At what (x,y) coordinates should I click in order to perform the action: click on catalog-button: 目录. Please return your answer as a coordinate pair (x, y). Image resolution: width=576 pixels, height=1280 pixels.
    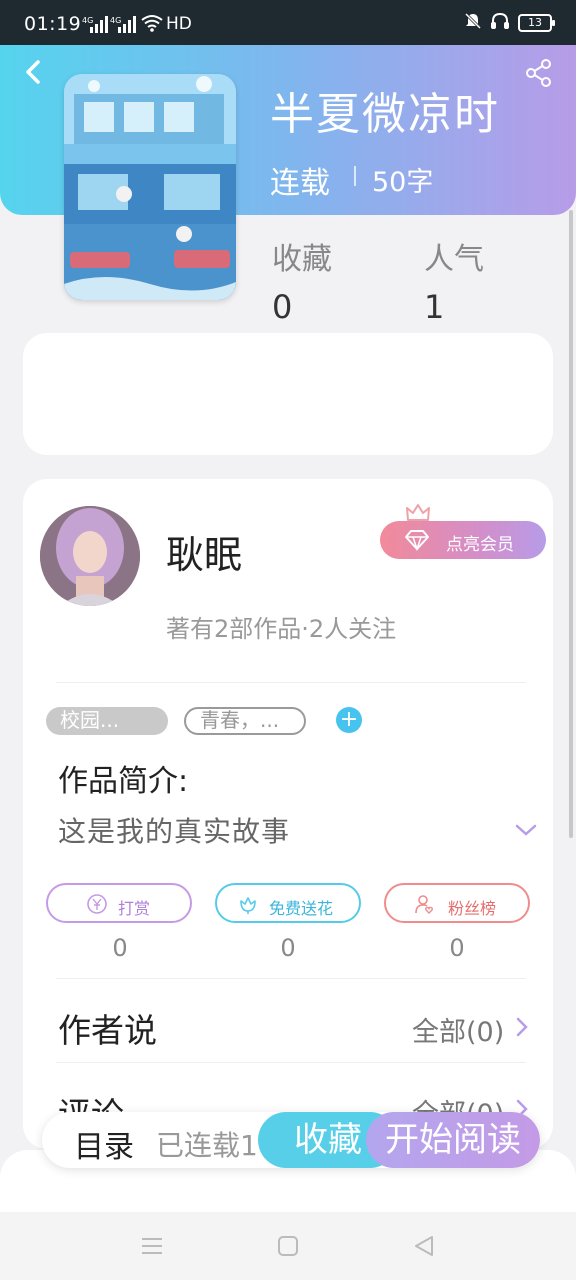
    Looking at the image, I should click on (104, 1144).